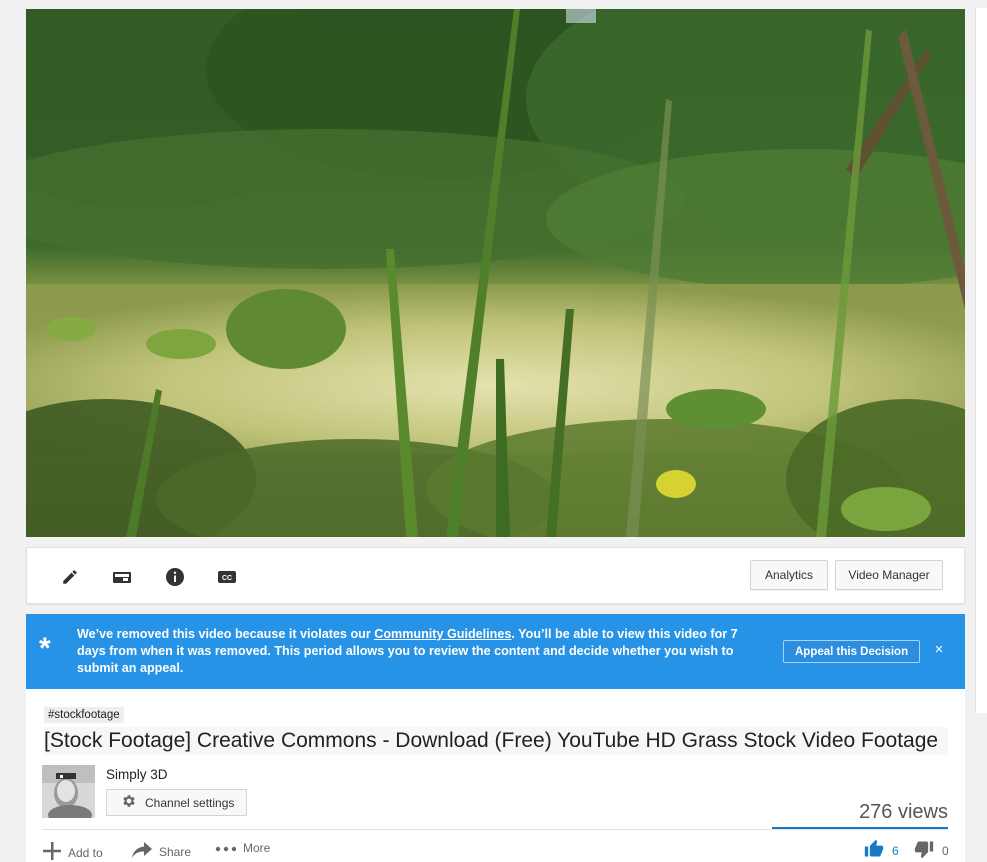 The height and width of the screenshot is (862, 987). What do you see at coordinates (257, 848) in the screenshot?
I see `more-label: More` at bounding box center [257, 848].